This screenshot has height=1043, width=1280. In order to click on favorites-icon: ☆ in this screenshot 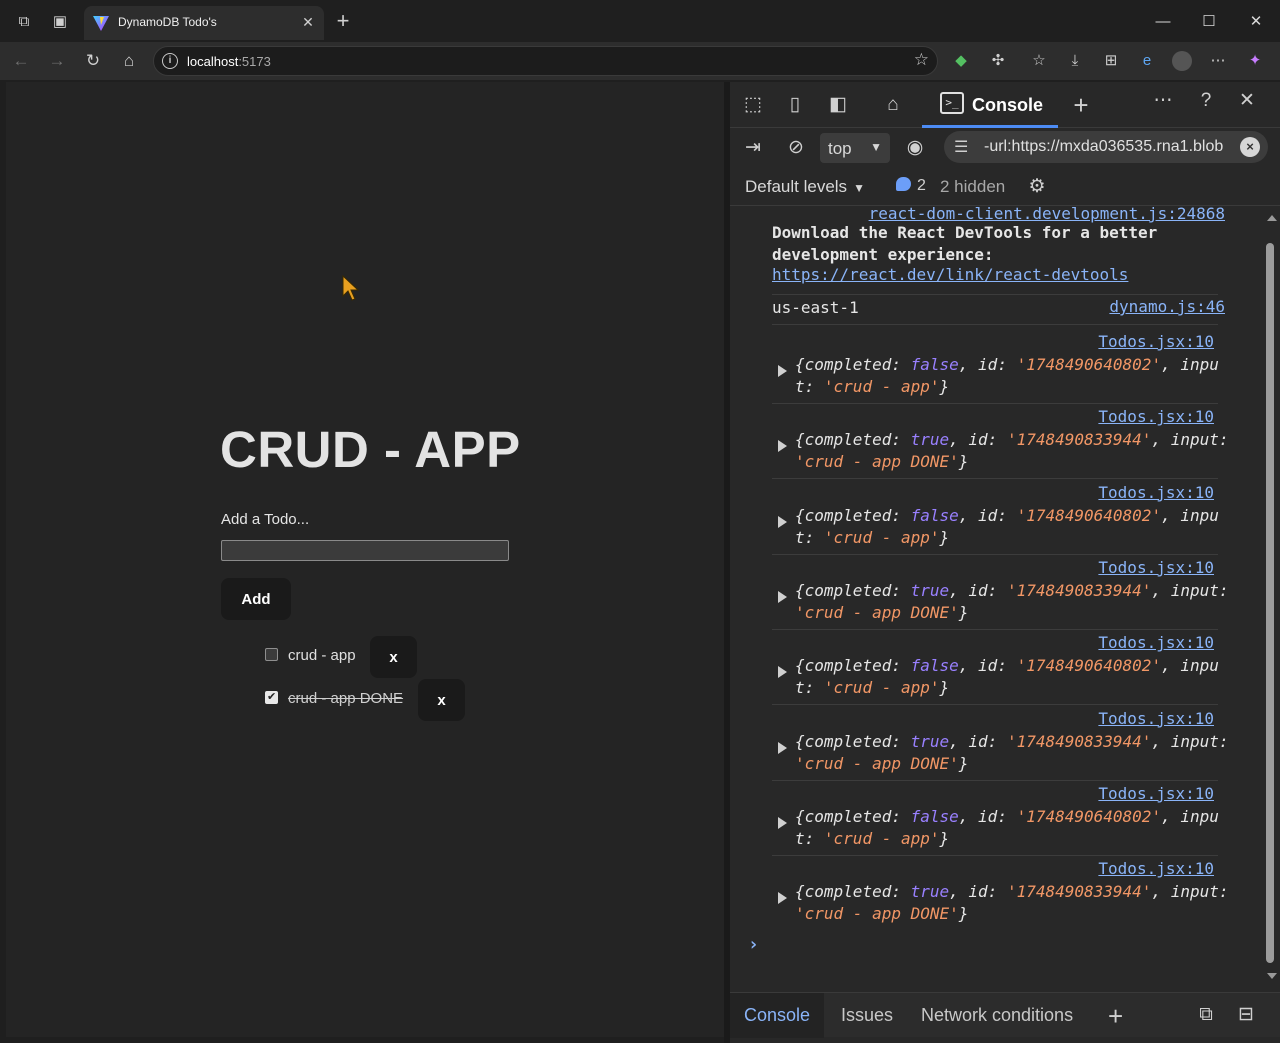, I will do `click(1039, 61)`.